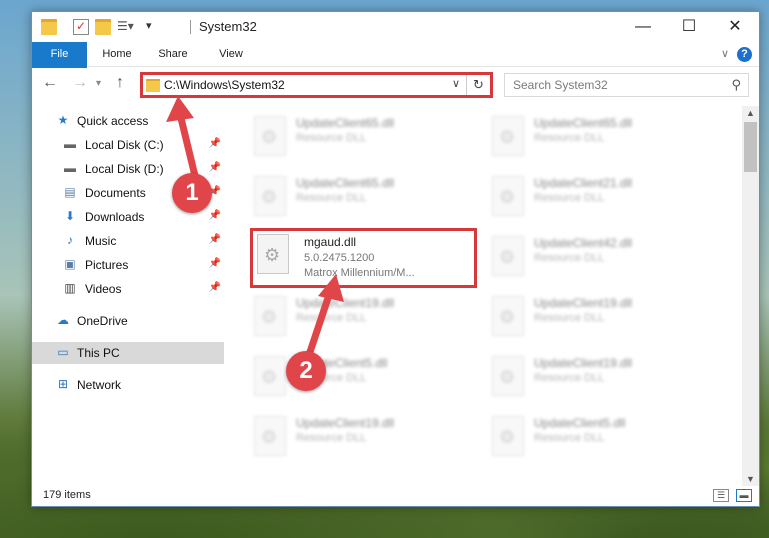 The height and width of the screenshot is (538, 769). What do you see at coordinates (721, 495) in the screenshot?
I see `details-view-icon: ☰` at bounding box center [721, 495].